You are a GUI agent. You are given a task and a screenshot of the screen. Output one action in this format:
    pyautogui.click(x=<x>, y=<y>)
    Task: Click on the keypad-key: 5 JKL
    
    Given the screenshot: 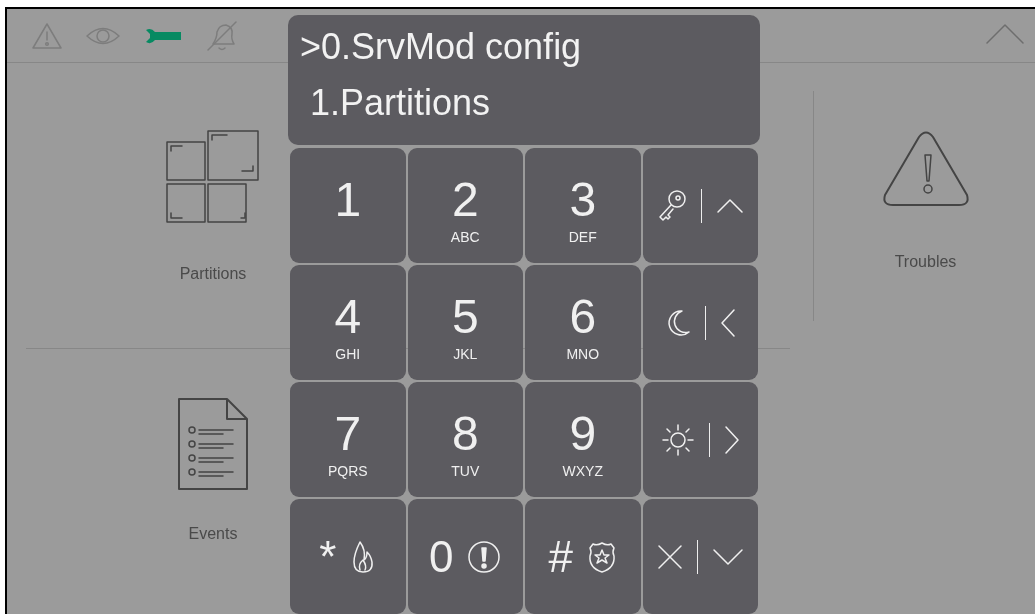 What is the action you would take?
    pyautogui.click(x=465, y=322)
    